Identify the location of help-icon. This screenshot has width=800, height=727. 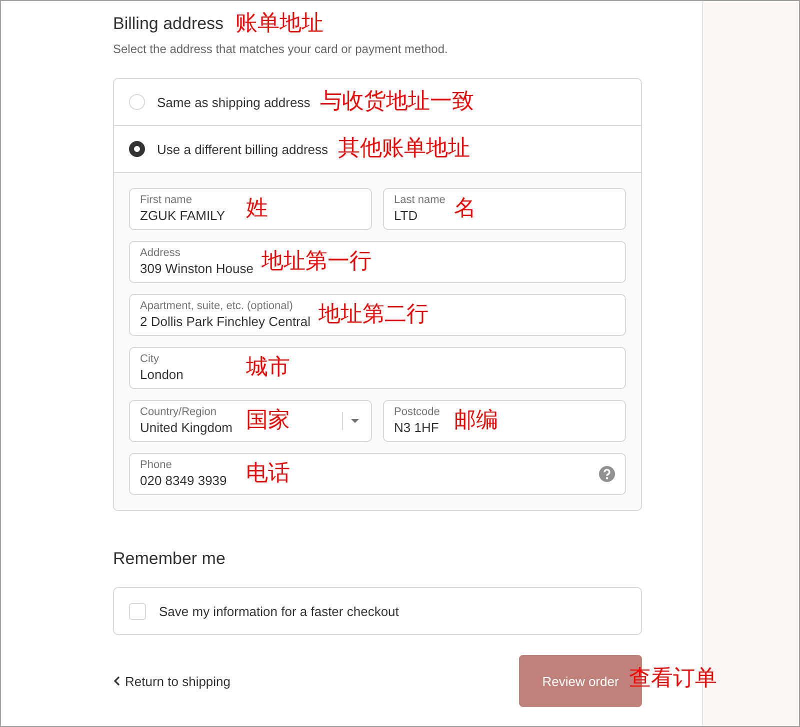
(607, 474).